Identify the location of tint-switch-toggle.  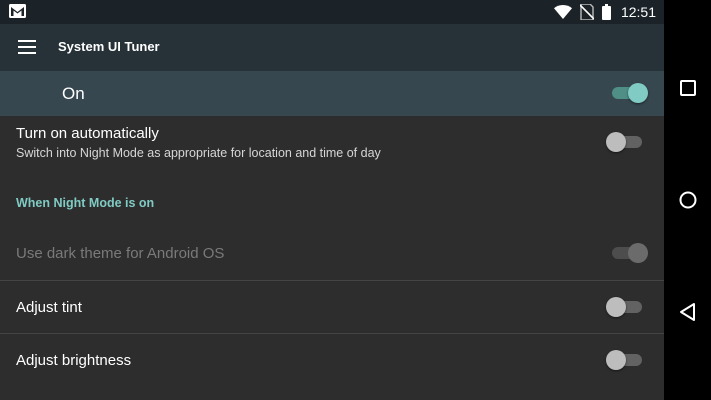
(625, 307).